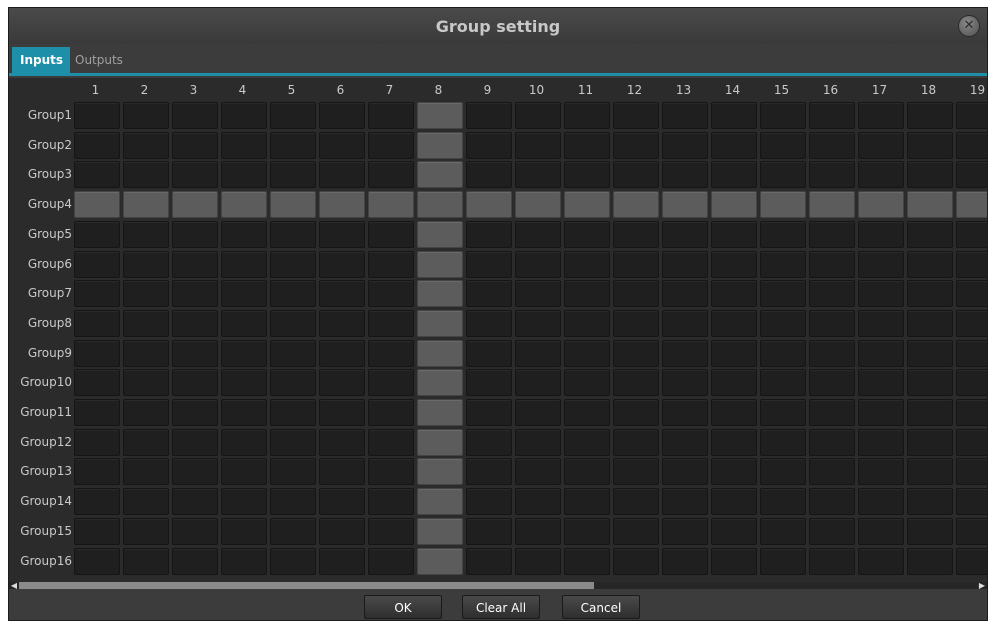 The height and width of the screenshot is (626, 993). Describe the element at coordinates (498, 585) in the screenshot. I see `horizontal-scrollbar: ◀ ▶` at that location.